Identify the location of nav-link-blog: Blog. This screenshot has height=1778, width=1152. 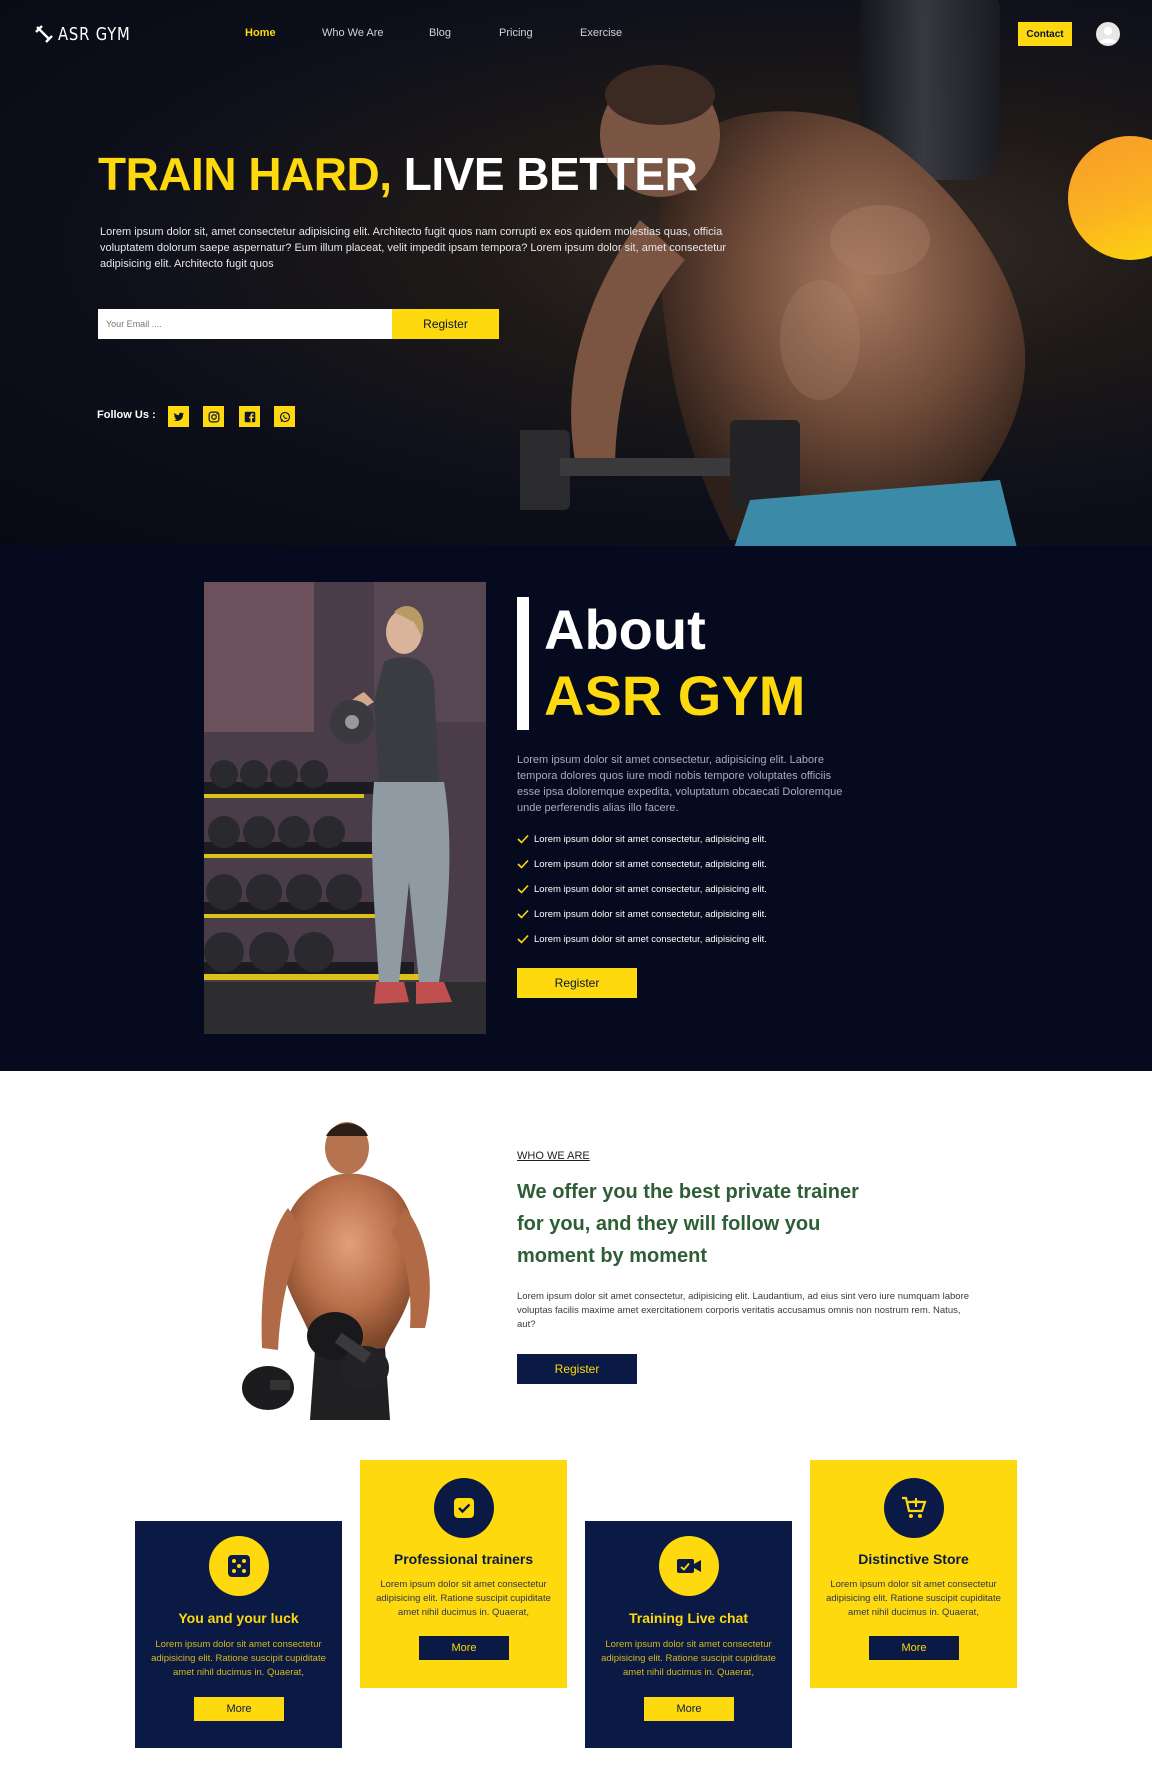
(440, 33).